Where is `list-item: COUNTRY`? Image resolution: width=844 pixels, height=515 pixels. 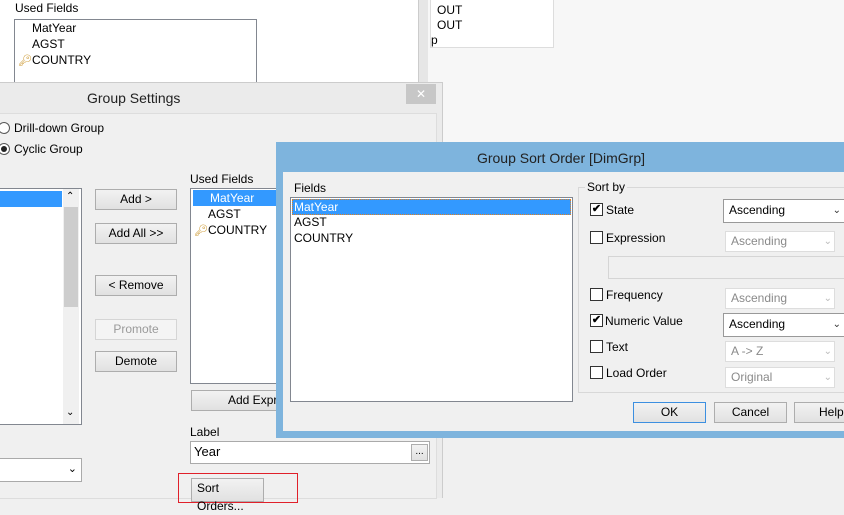
list-item: COUNTRY is located at coordinates (323, 238).